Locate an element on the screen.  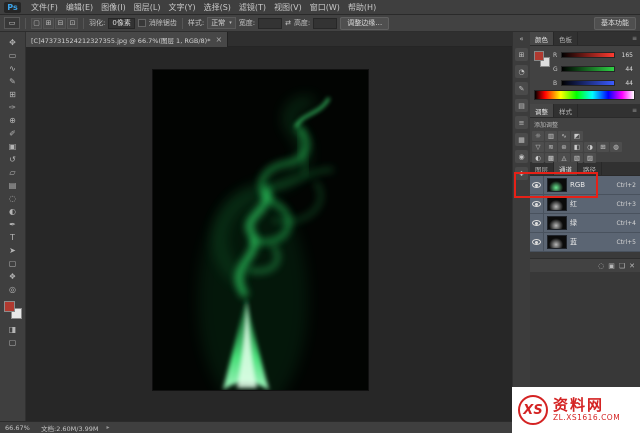
channel-mixer-icon: ⊞ is located at coordinates (603, 147).